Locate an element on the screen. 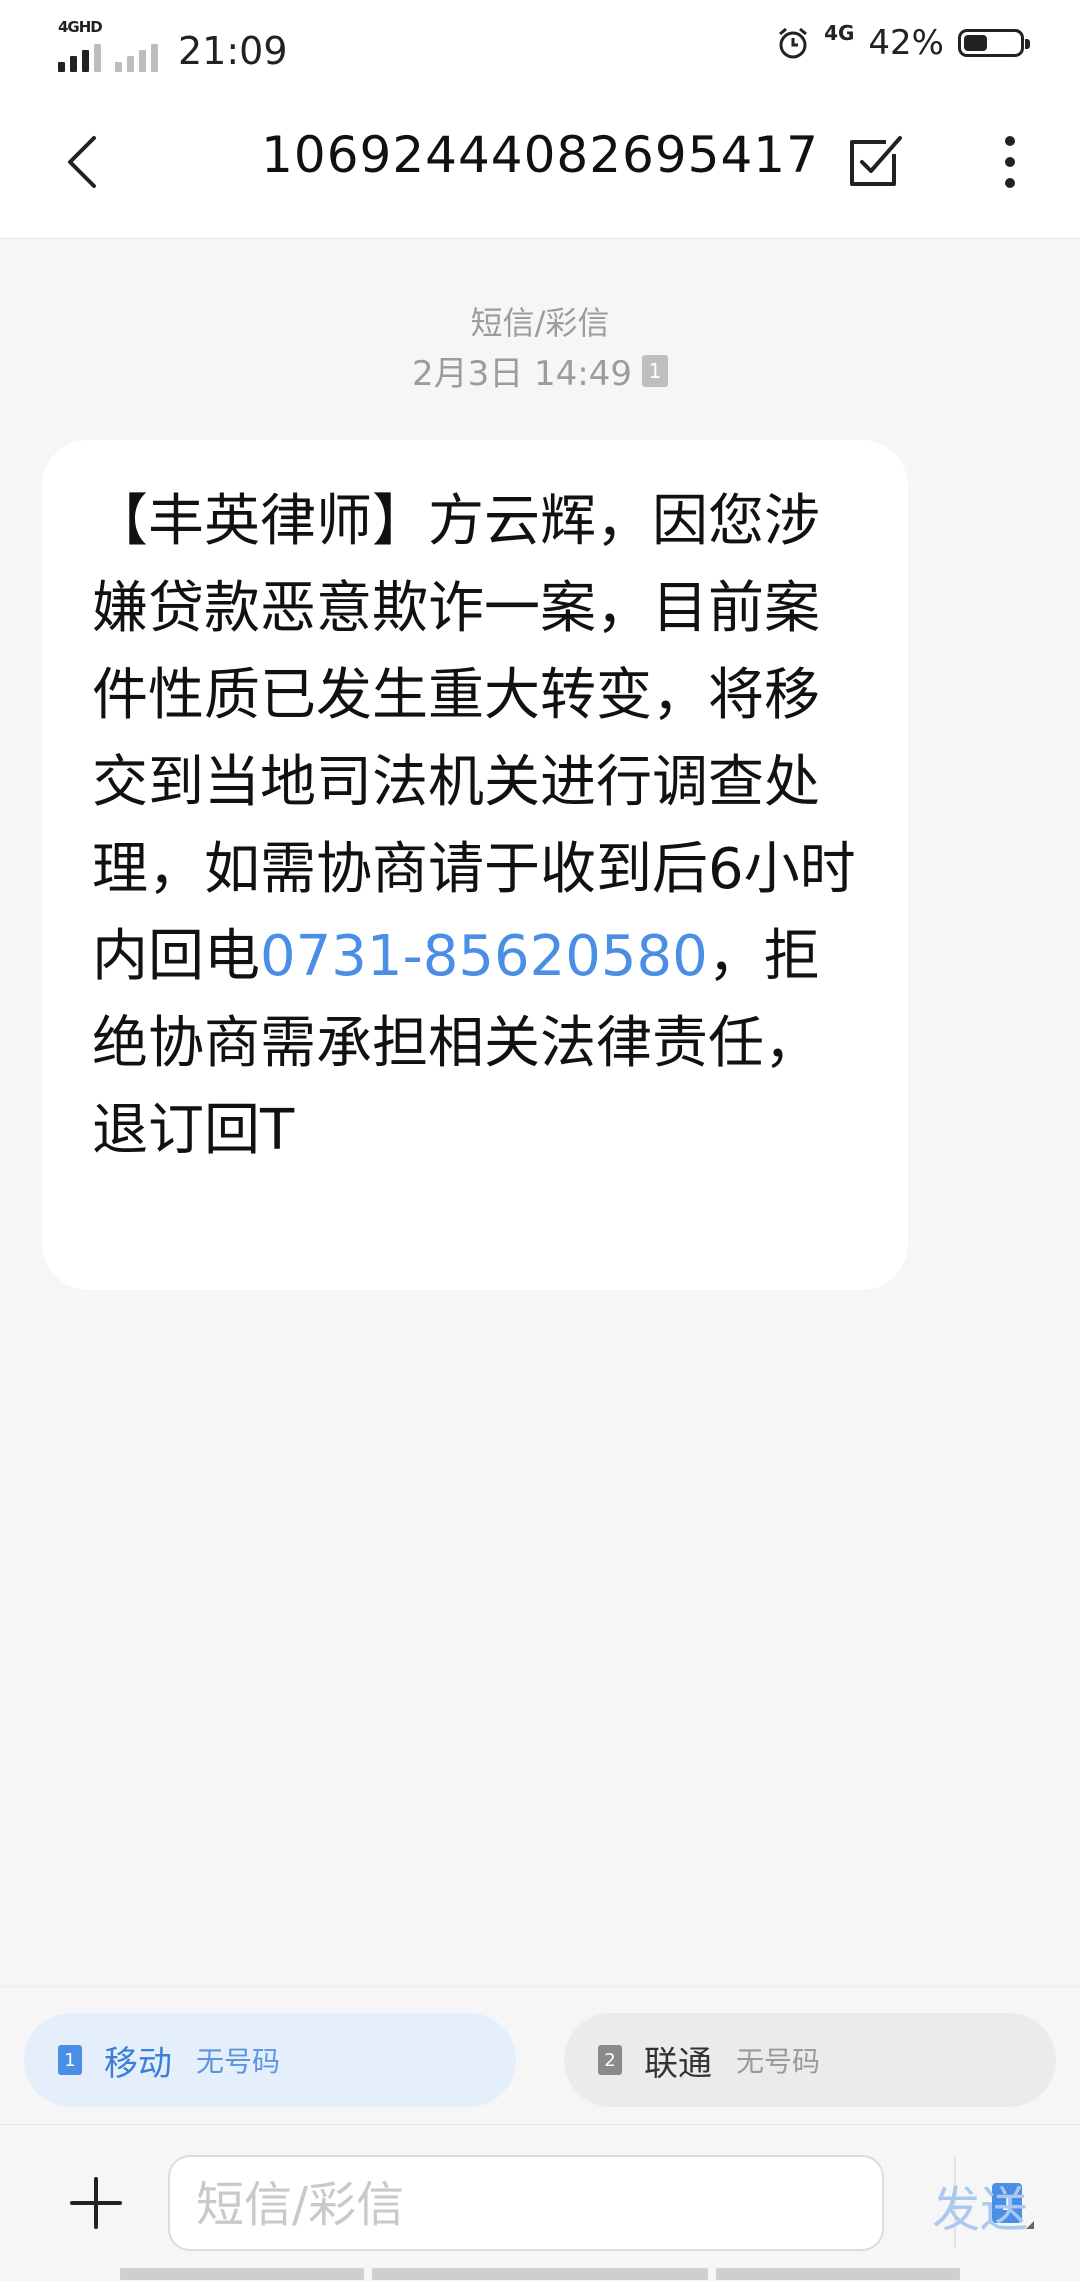 The width and height of the screenshot is (1080, 2281). edit-checkbox-icon is located at coordinates (876, 161).